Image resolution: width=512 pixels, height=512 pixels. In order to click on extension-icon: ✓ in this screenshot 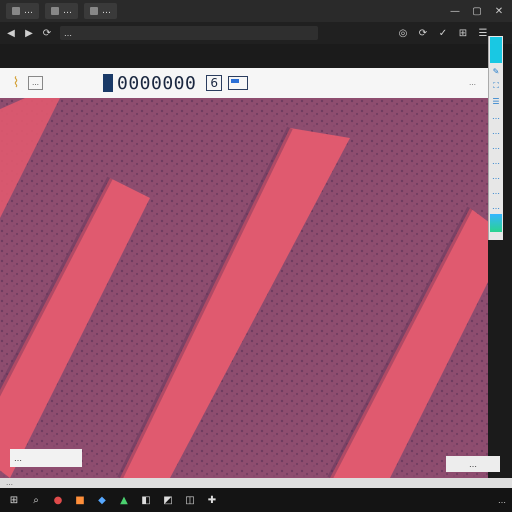, I will do `click(443, 33)`.